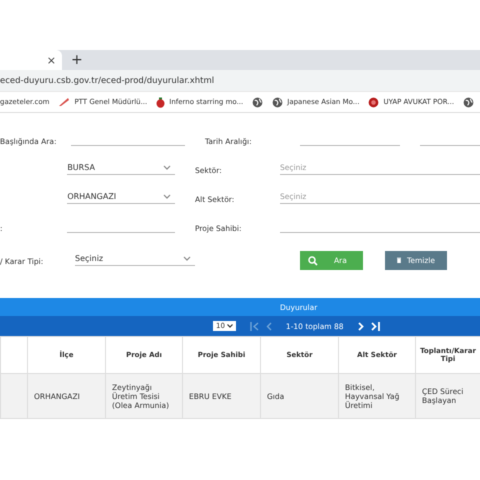 Image resolution: width=480 pixels, height=480 pixels. I want to click on dropdown-field: BURSA, so click(121, 168).